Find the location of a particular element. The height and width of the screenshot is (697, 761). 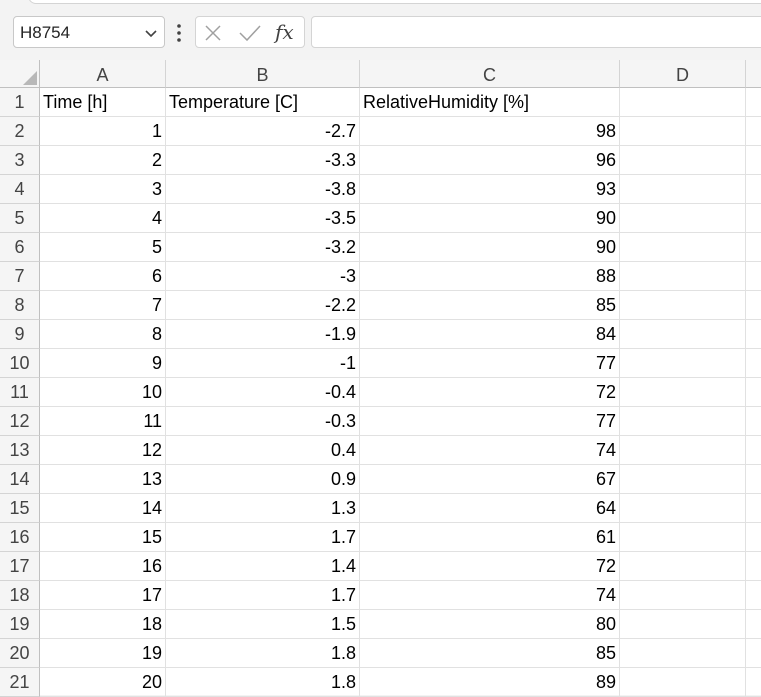

select-all-corner is located at coordinates (20, 74).